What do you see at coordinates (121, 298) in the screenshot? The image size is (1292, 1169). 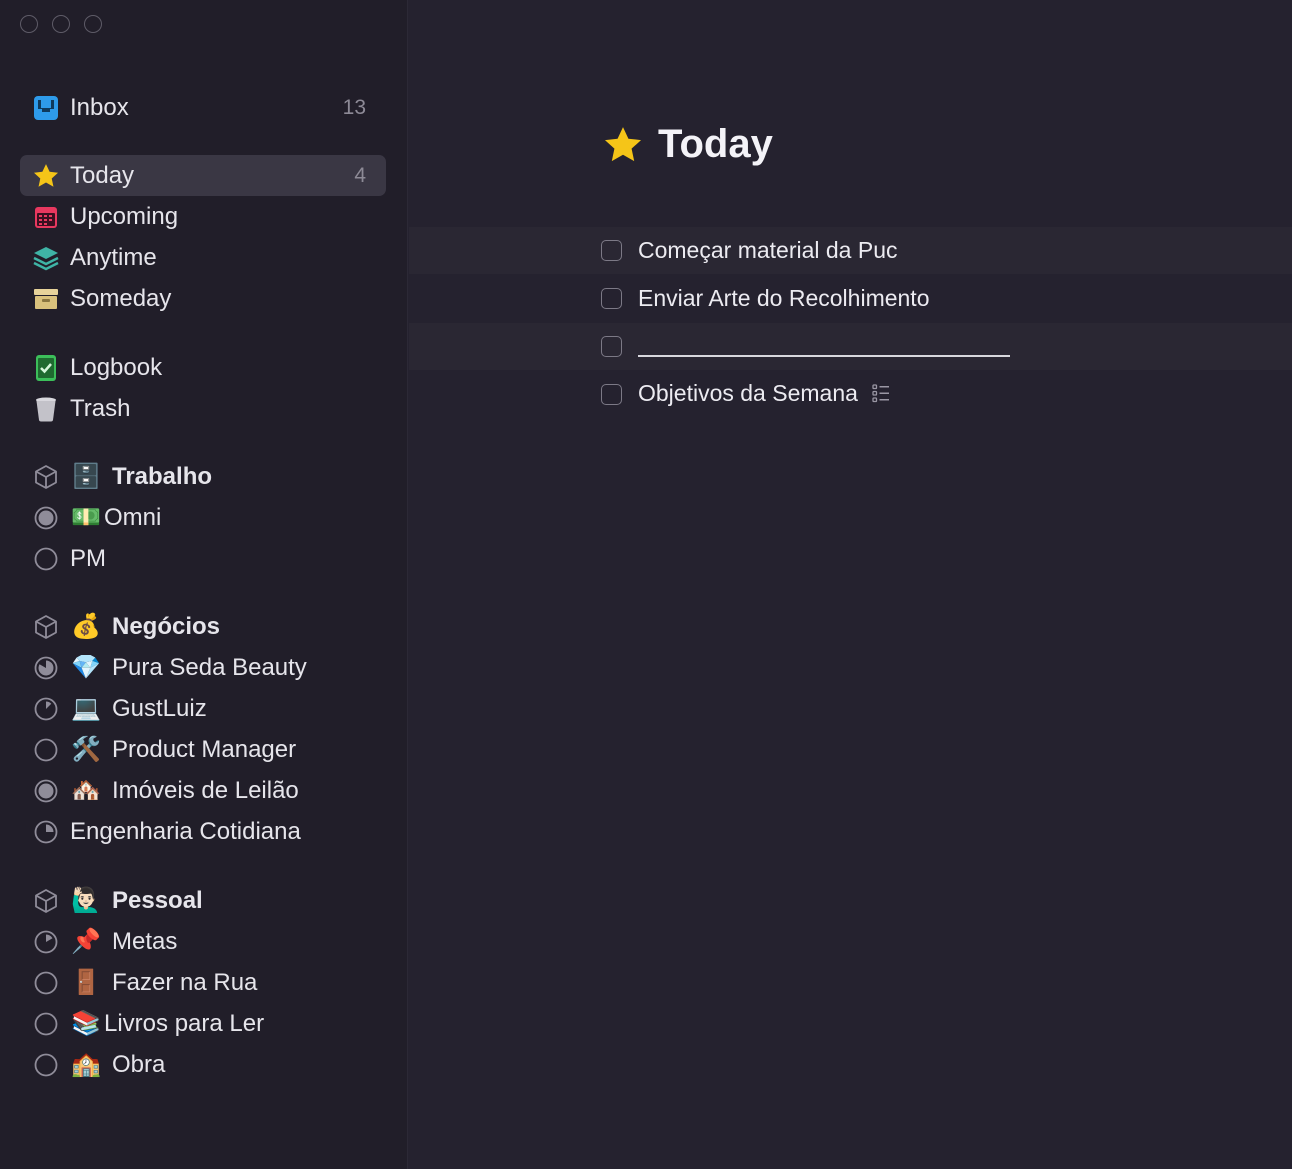 I see `sidebar-item-label: Someday` at bounding box center [121, 298].